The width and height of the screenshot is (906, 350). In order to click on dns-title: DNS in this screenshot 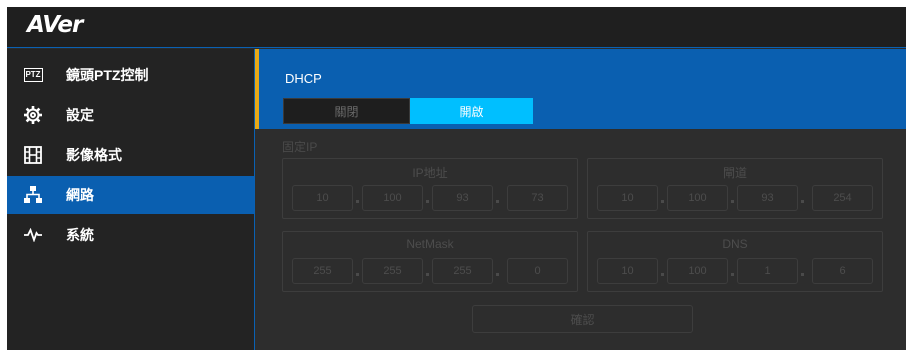, I will do `click(735, 244)`.